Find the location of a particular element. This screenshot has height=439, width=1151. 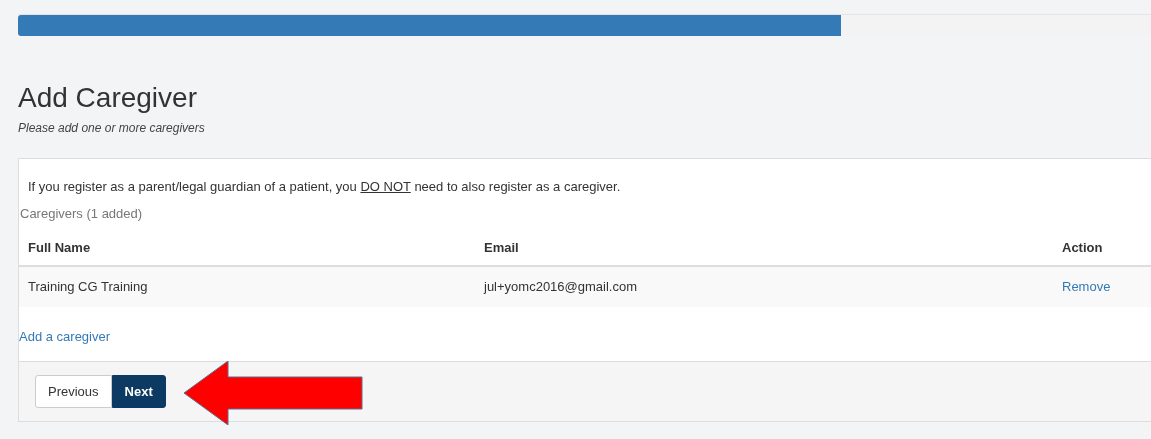

add-caregiver-link: Add a caregiver is located at coordinates (65, 336).